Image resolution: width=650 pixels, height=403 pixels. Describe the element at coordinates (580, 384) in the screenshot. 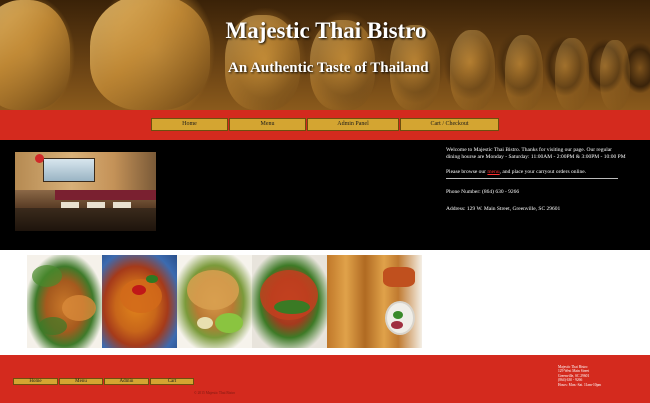

I see `footer-contact-line: Hours: Mon.-Sat. 11am-10pm` at that location.